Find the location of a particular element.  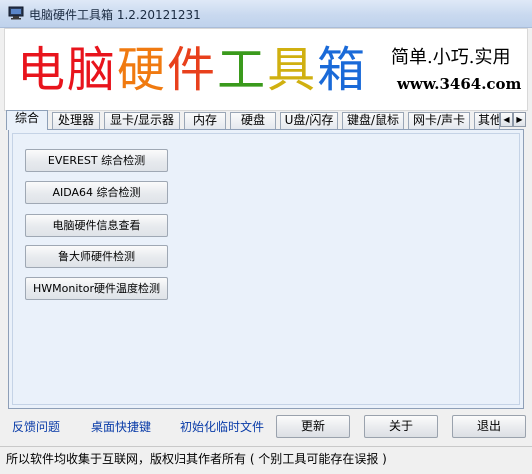

website-text: www.3464.com is located at coordinates (459, 84).